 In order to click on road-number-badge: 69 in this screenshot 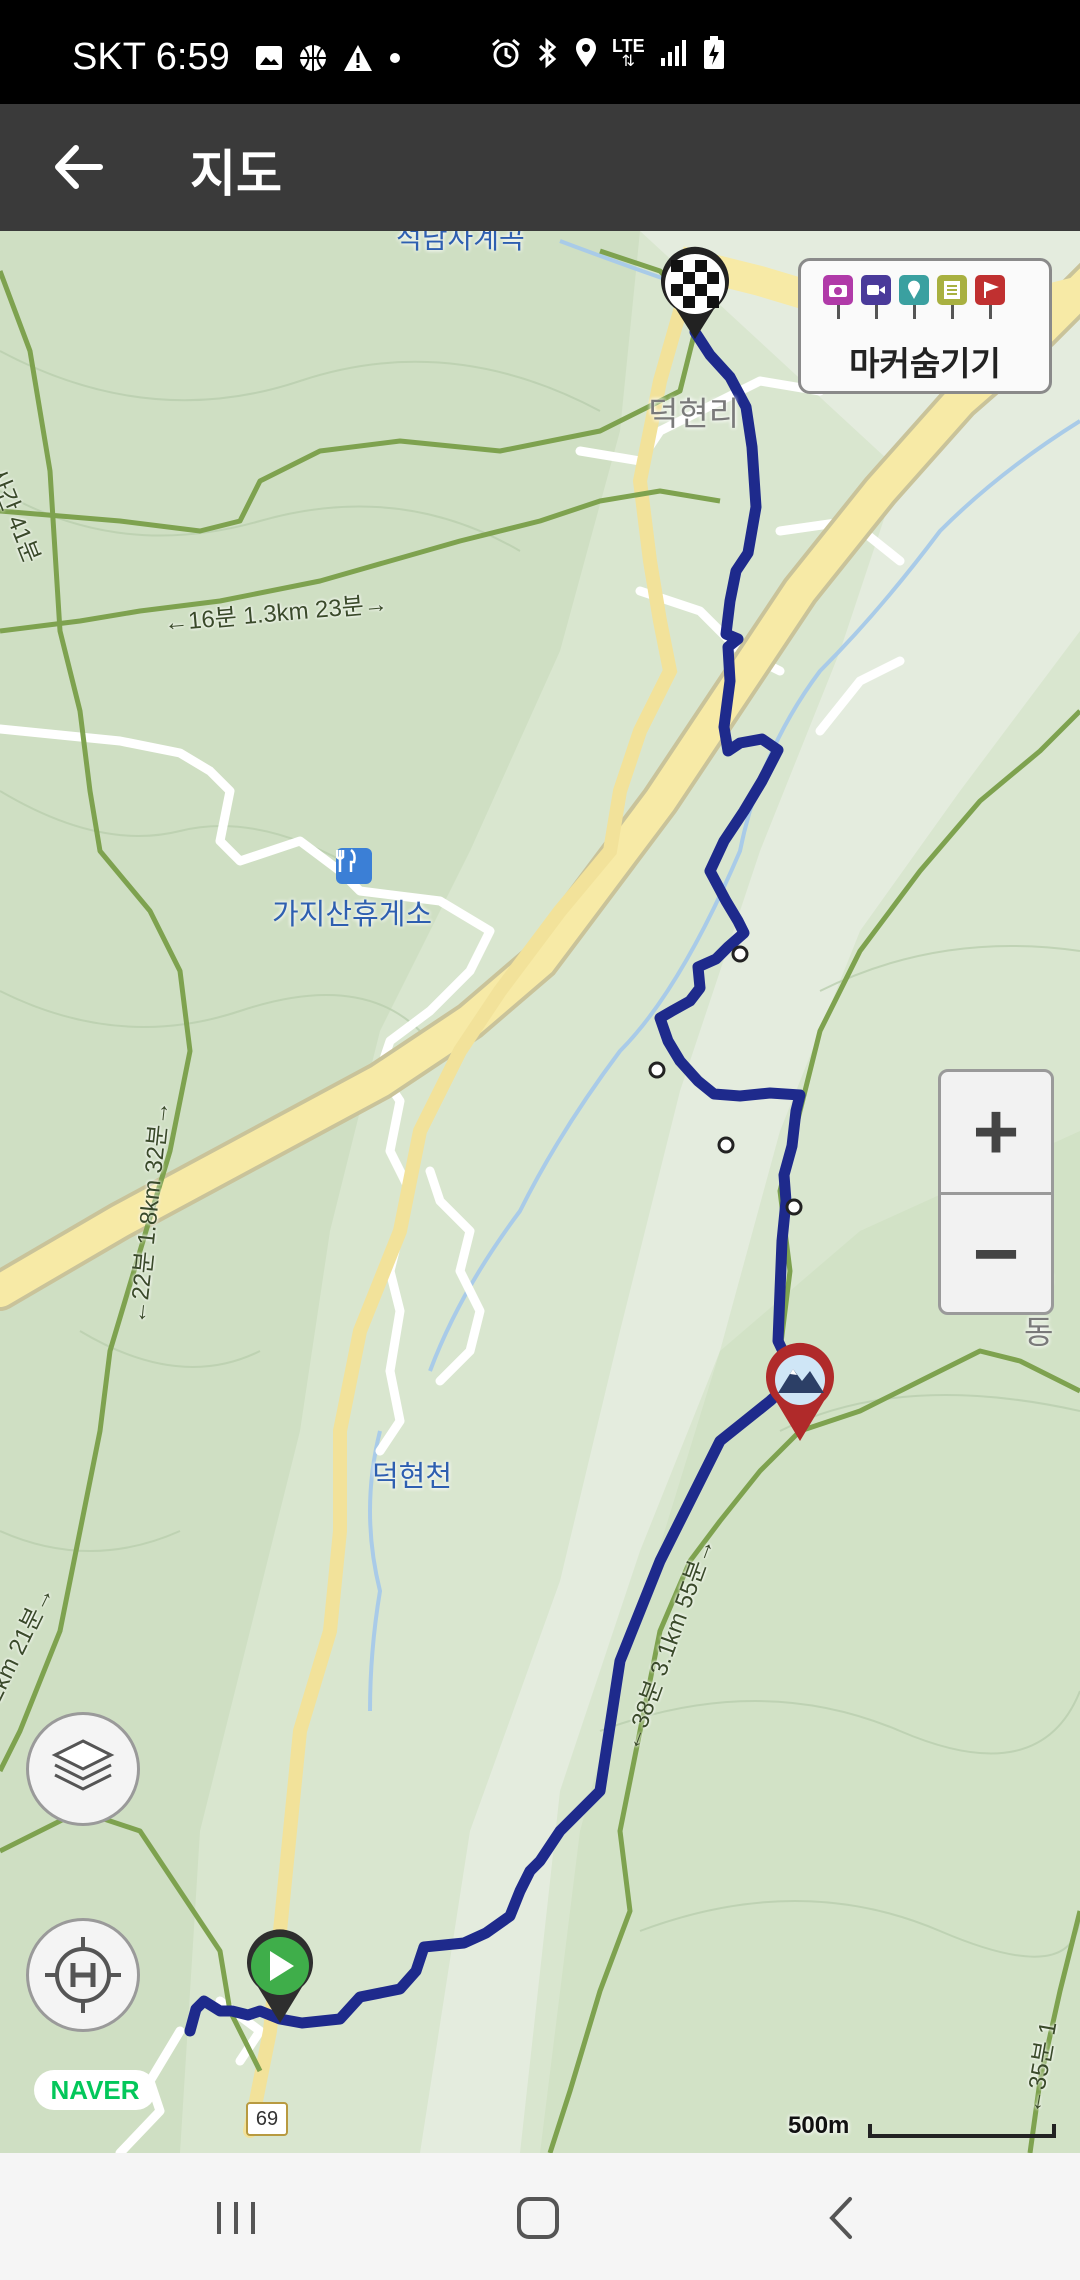, I will do `click(267, 2119)`.